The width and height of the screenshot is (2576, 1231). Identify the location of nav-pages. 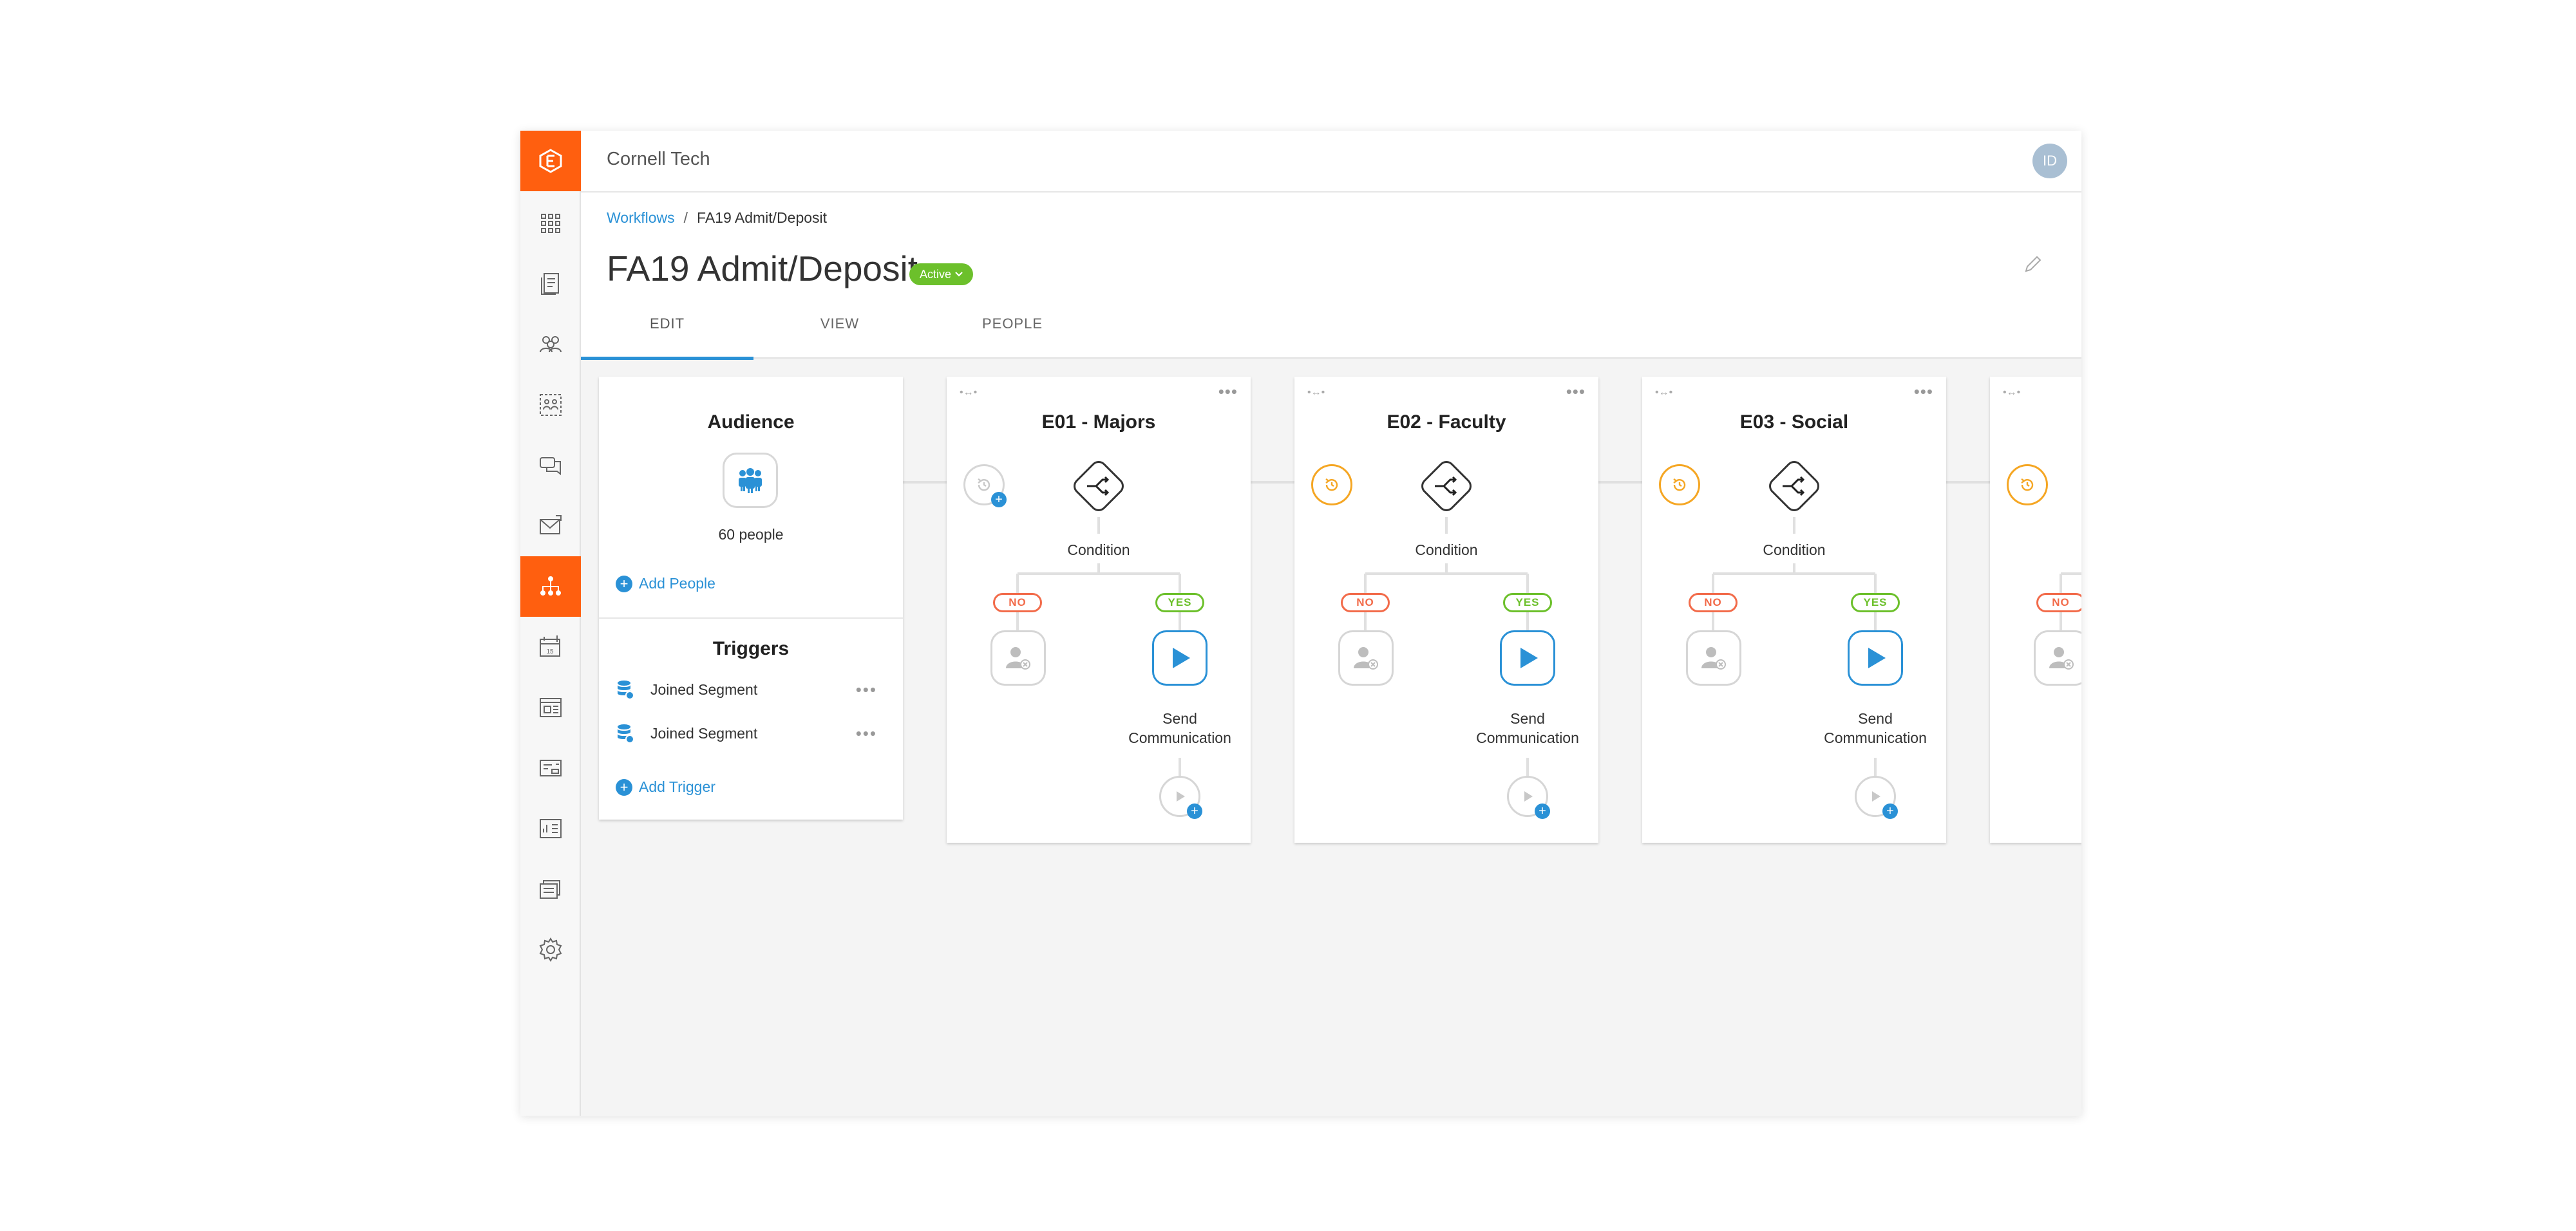
(550, 707).